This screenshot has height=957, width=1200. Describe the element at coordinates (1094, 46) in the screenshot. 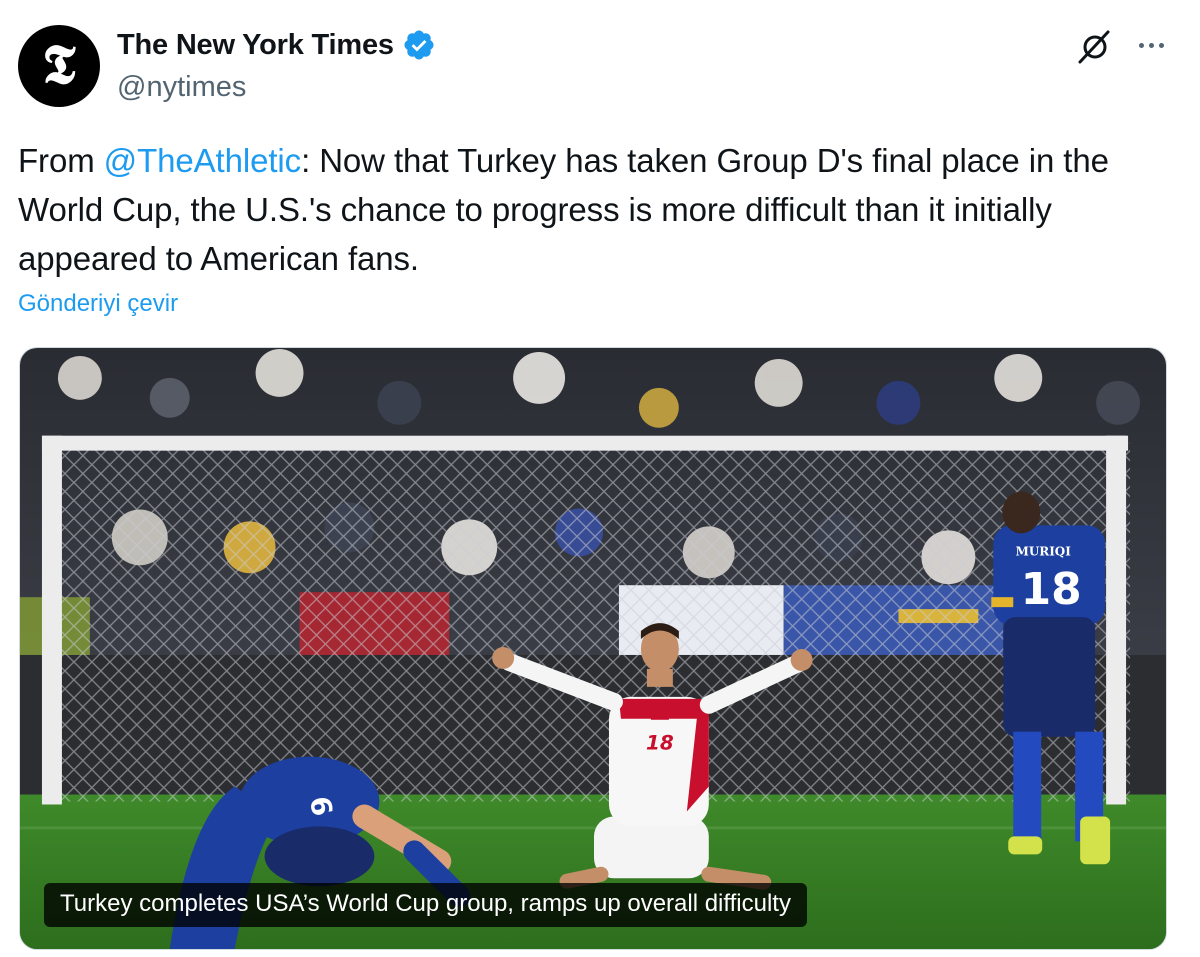

I see `grok-icon` at that location.